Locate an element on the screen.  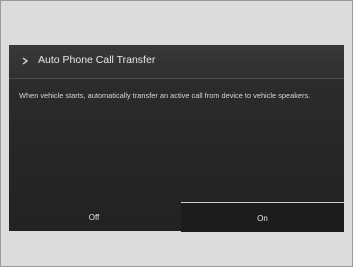
on-button: On is located at coordinates (262, 217).